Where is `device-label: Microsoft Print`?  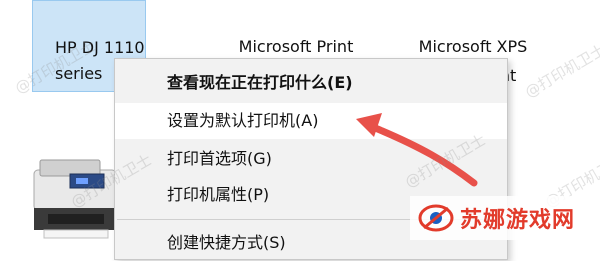
device-label: Microsoft Print is located at coordinates (296, 47).